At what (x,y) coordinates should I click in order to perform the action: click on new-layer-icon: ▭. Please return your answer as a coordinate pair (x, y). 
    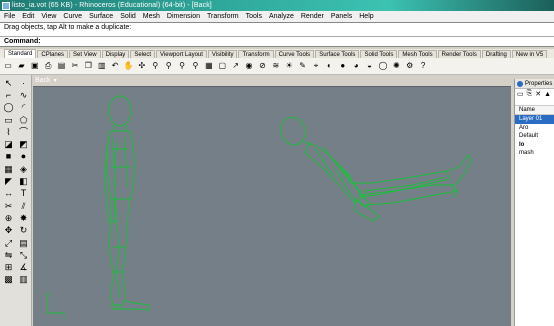
    Looking at the image, I should click on (520, 94).